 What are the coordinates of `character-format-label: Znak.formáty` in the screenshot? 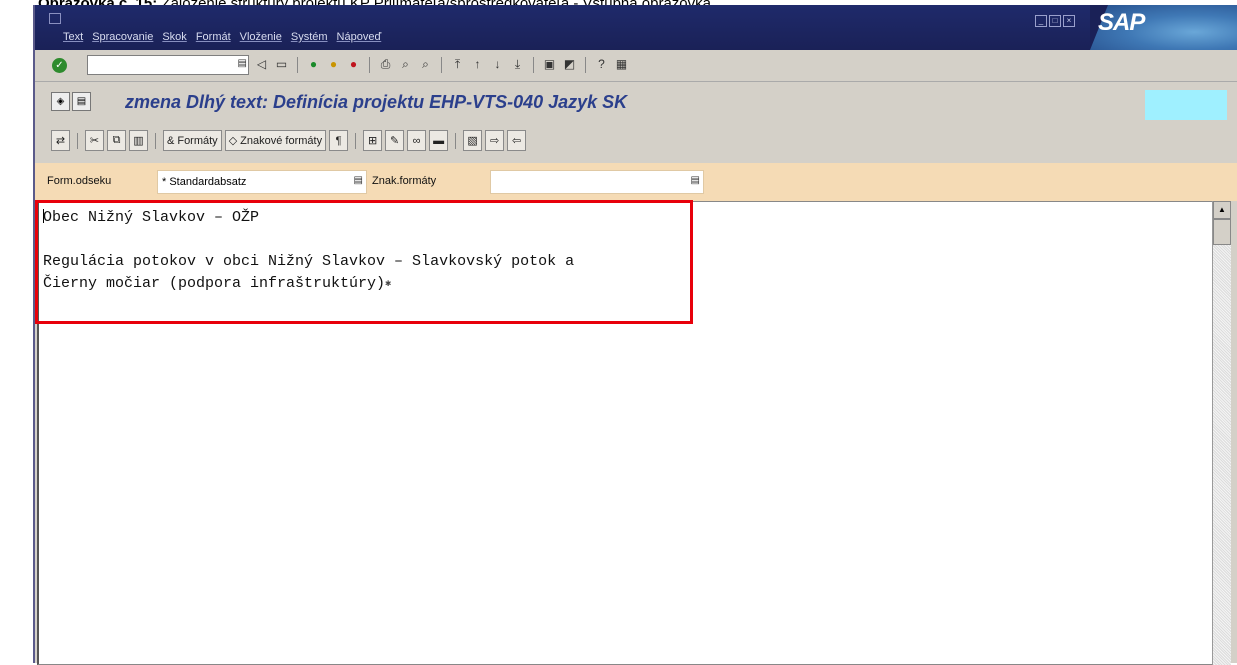 It's located at (404, 181).